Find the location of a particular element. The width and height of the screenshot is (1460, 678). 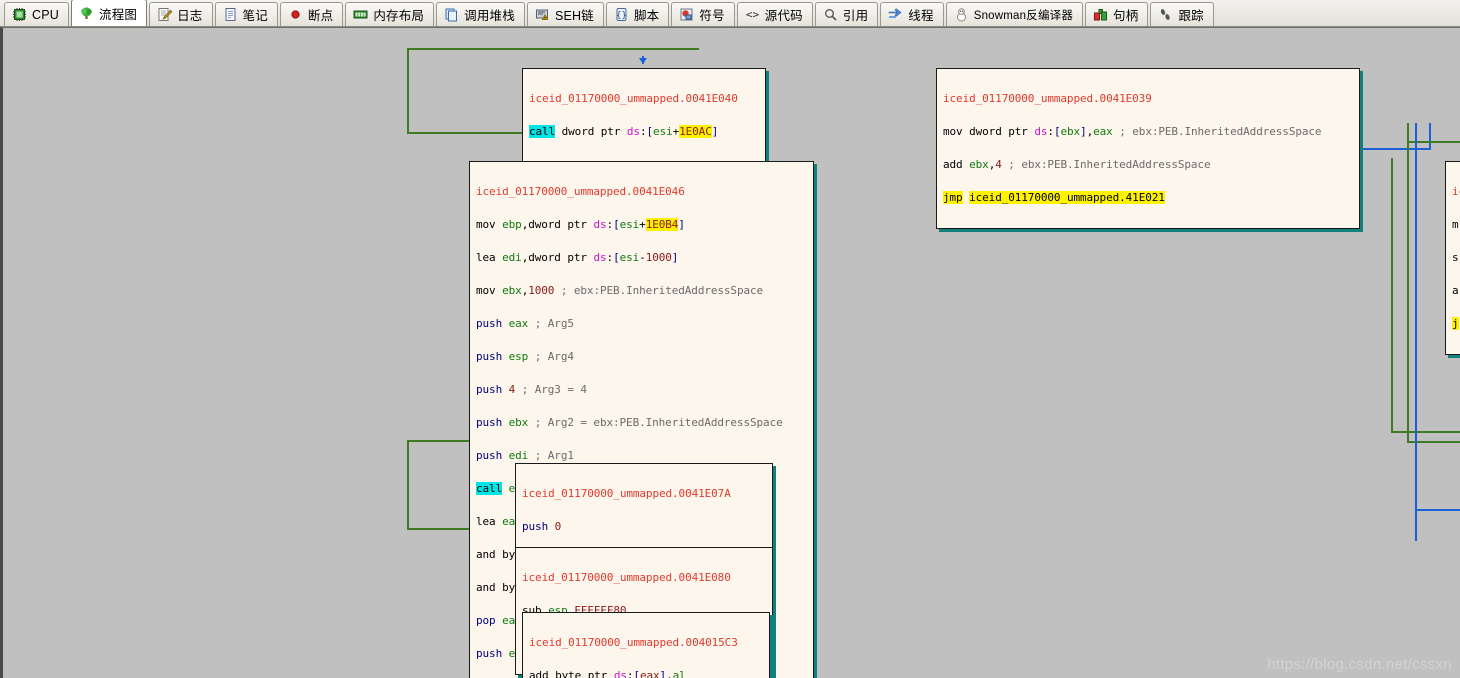

source-code-icon: <> is located at coordinates (752, 14).